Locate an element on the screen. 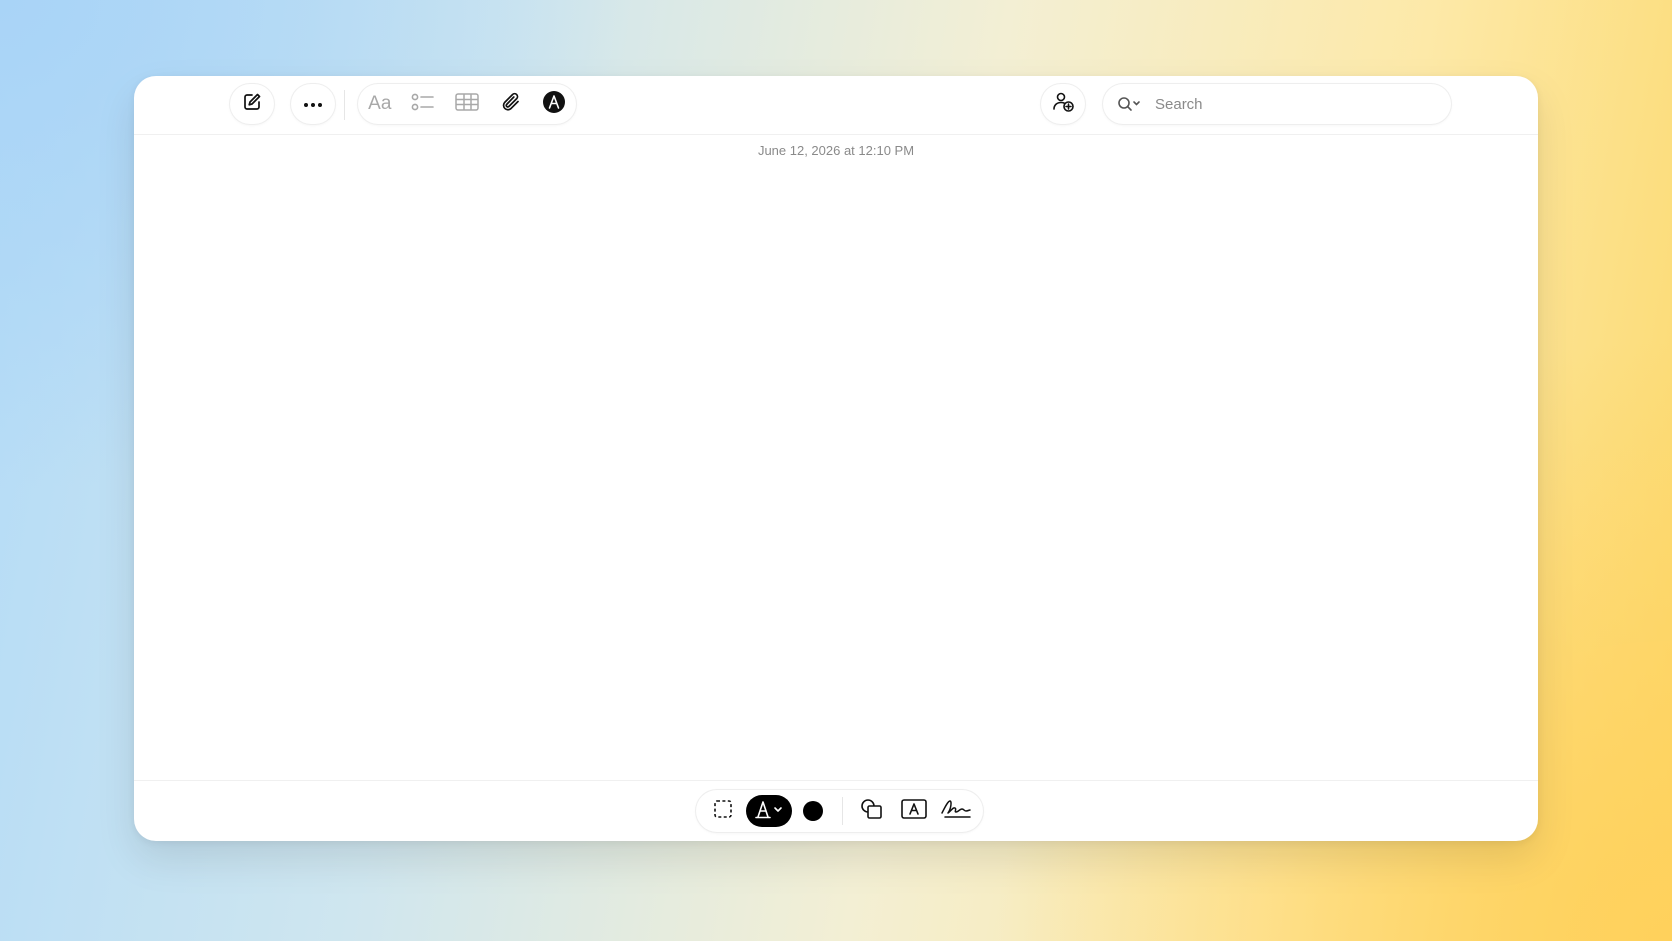 The image size is (1672, 941). signature-tool-button is located at coordinates (956, 811).